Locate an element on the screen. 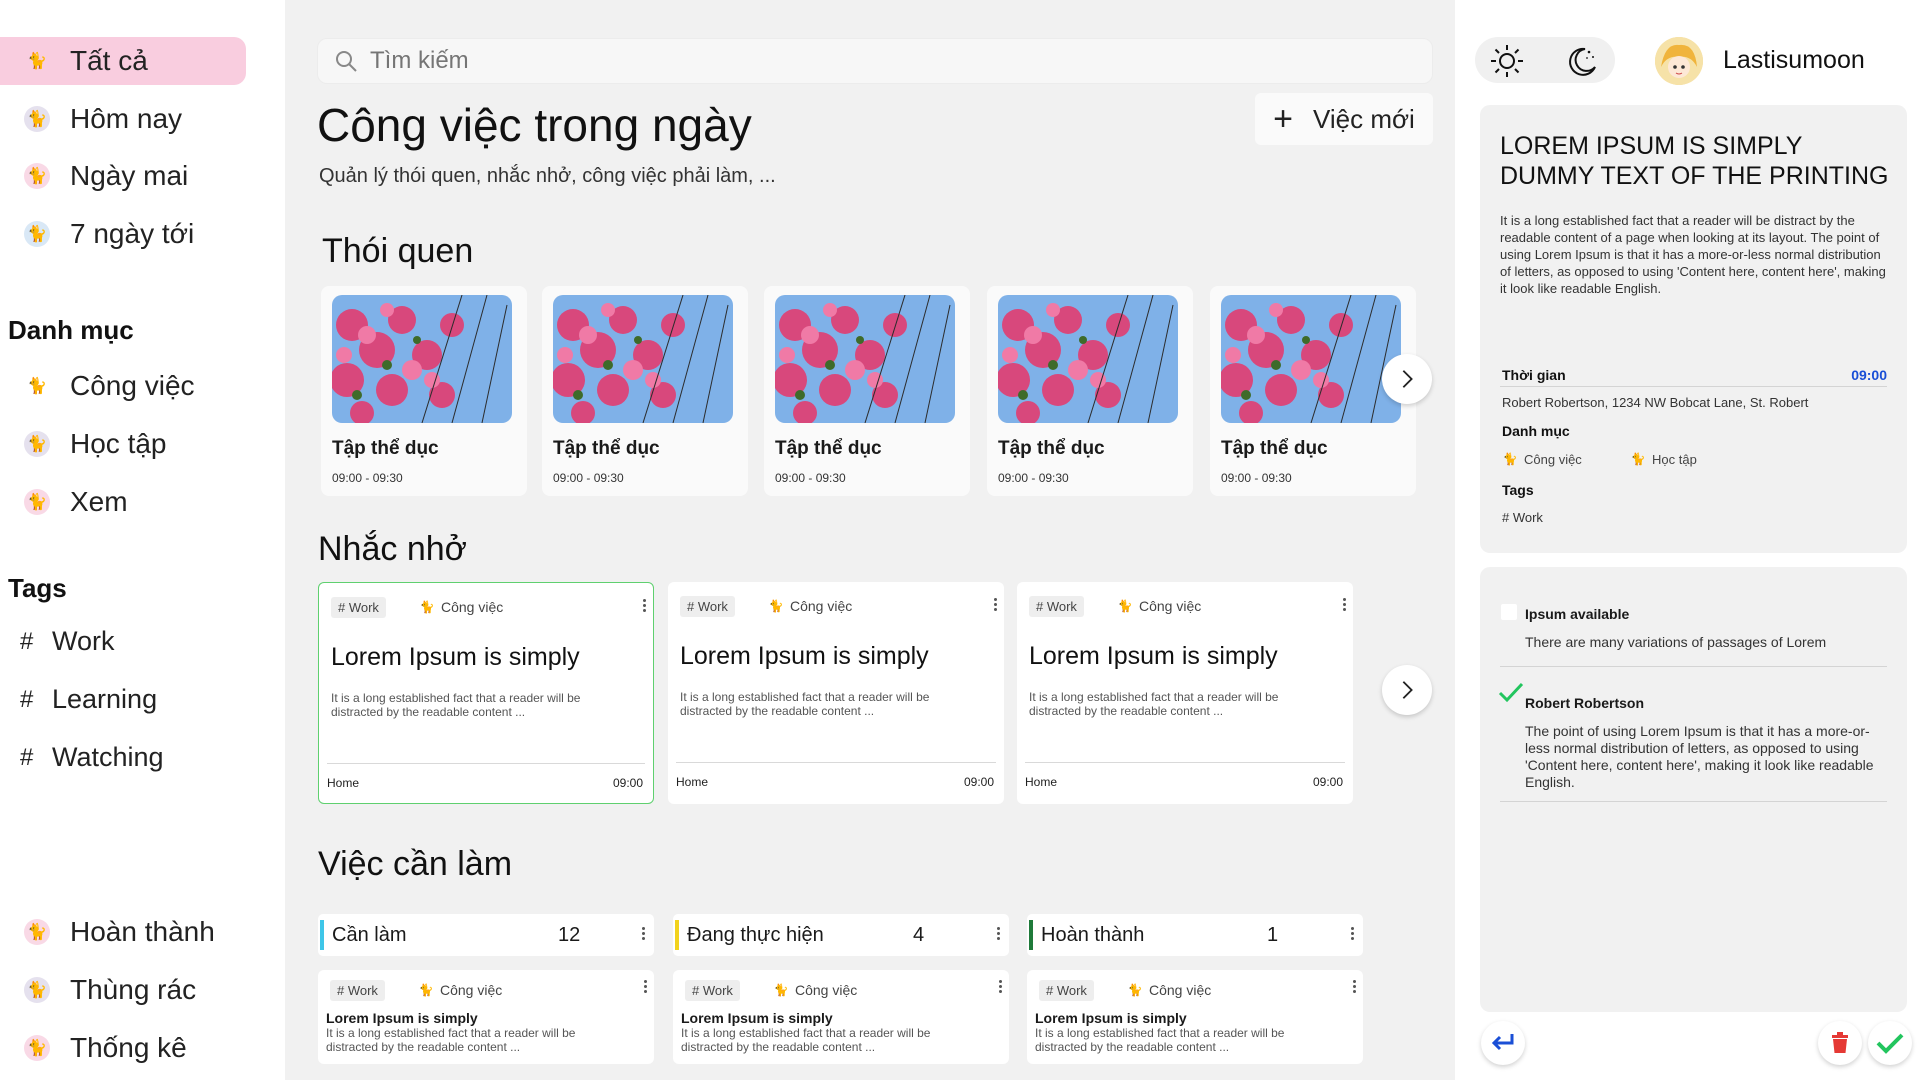 Image resolution: width=1920 pixels, height=1080 pixels. time-label: Thời gian is located at coordinates (1534, 375).